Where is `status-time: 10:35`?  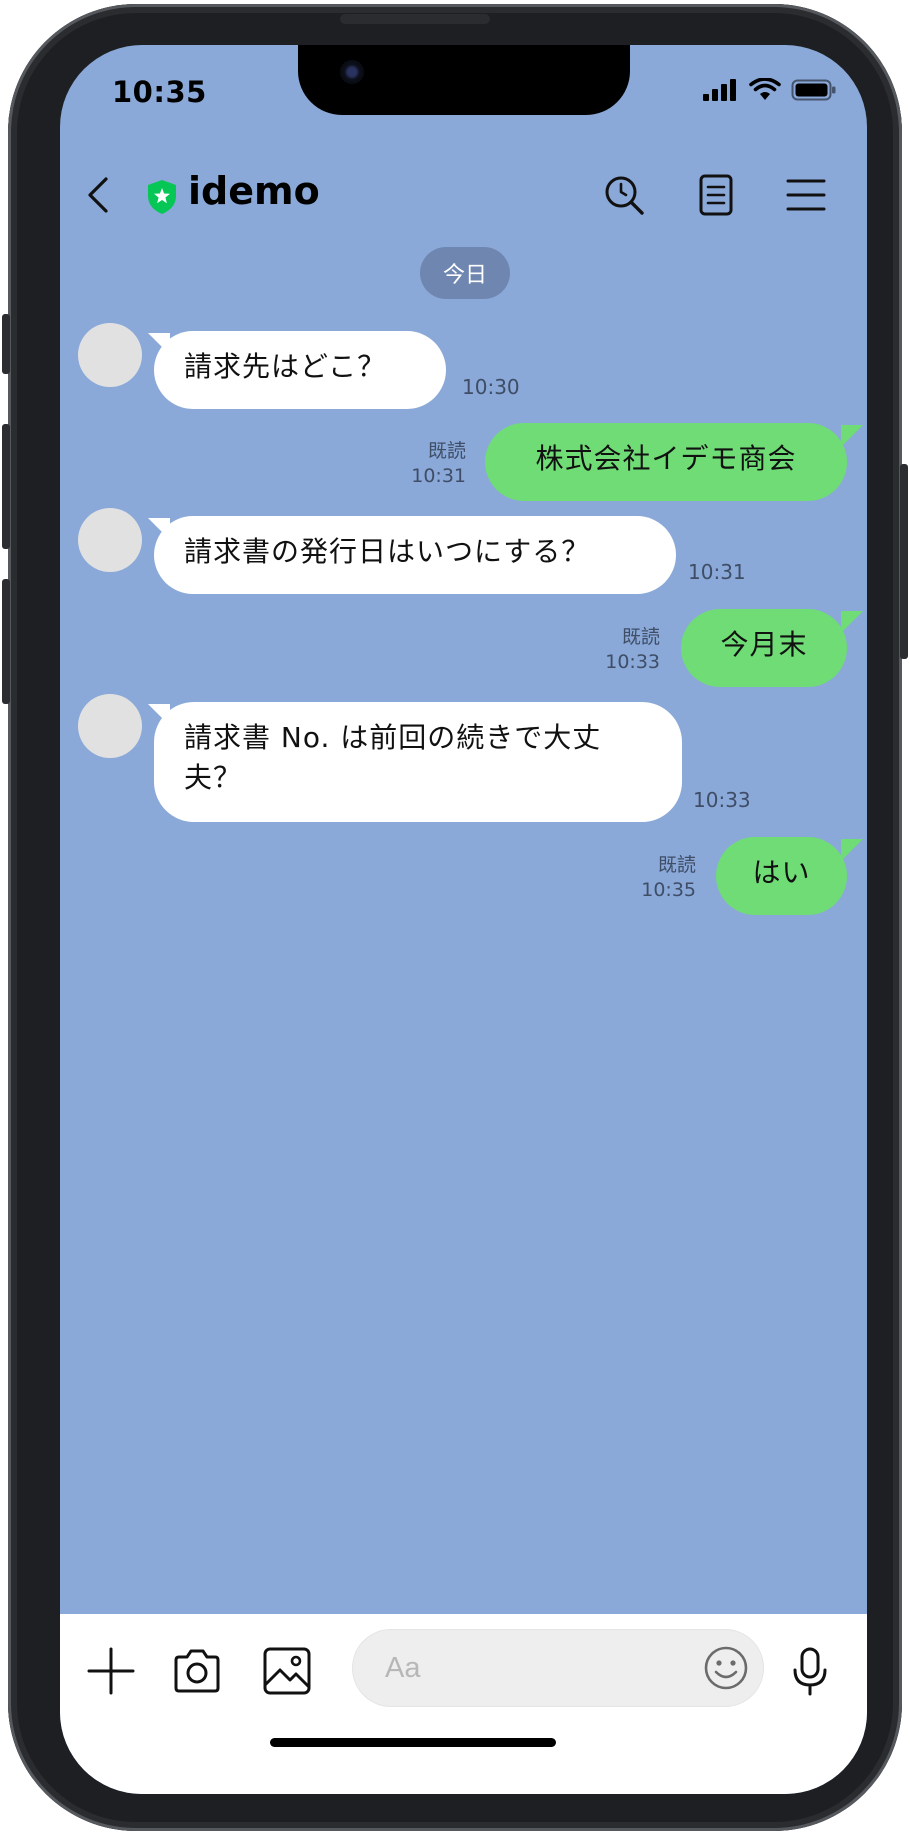 status-time: 10:35 is located at coordinates (159, 92).